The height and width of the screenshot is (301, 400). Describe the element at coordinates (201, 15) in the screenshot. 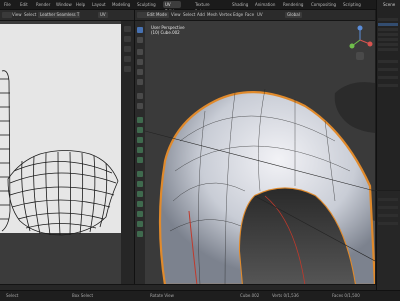

I see `vp-menu-add: Add` at that location.